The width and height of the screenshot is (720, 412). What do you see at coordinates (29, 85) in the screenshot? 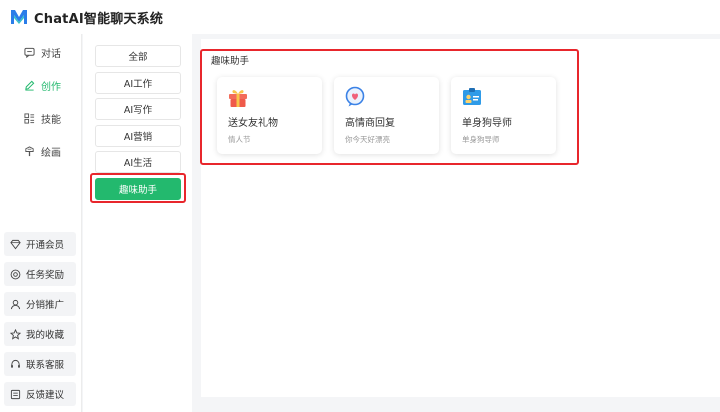
I see `pen-icon` at bounding box center [29, 85].